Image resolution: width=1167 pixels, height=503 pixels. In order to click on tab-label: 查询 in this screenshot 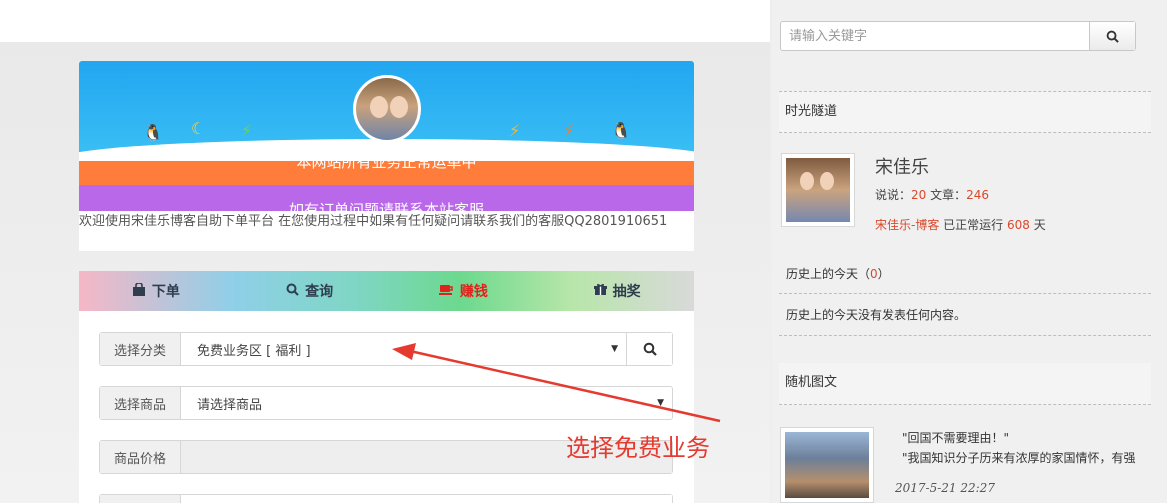, I will do `click(319, 292)`.